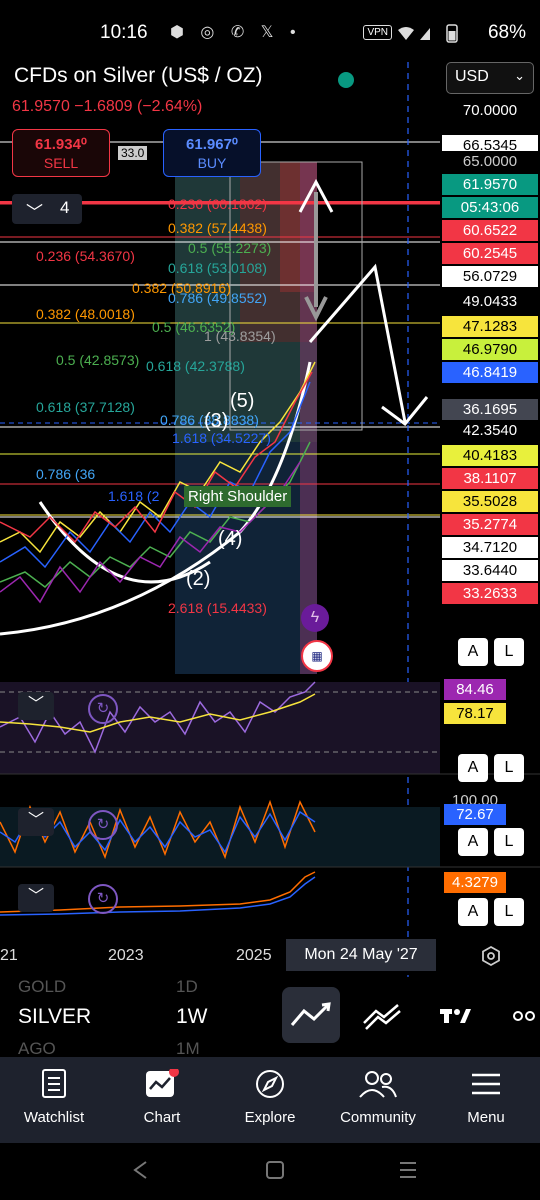 The image size is (540, 1200). I want to click on tradingview-button, so click(455, 1015).